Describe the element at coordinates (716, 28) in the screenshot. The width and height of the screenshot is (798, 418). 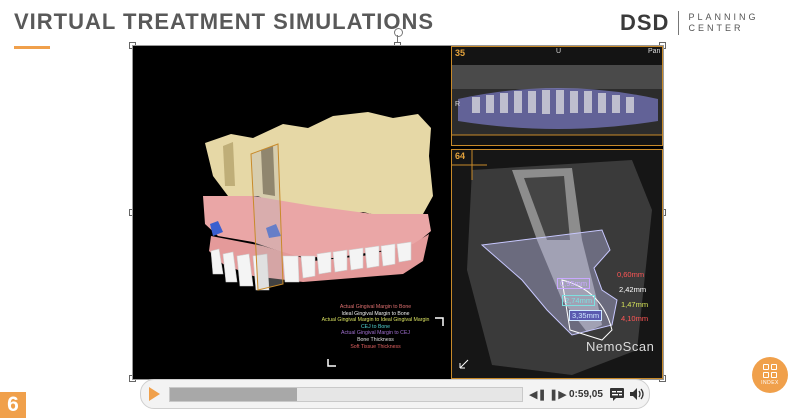
I see `logo-sub-line2: CENTER` at that location.